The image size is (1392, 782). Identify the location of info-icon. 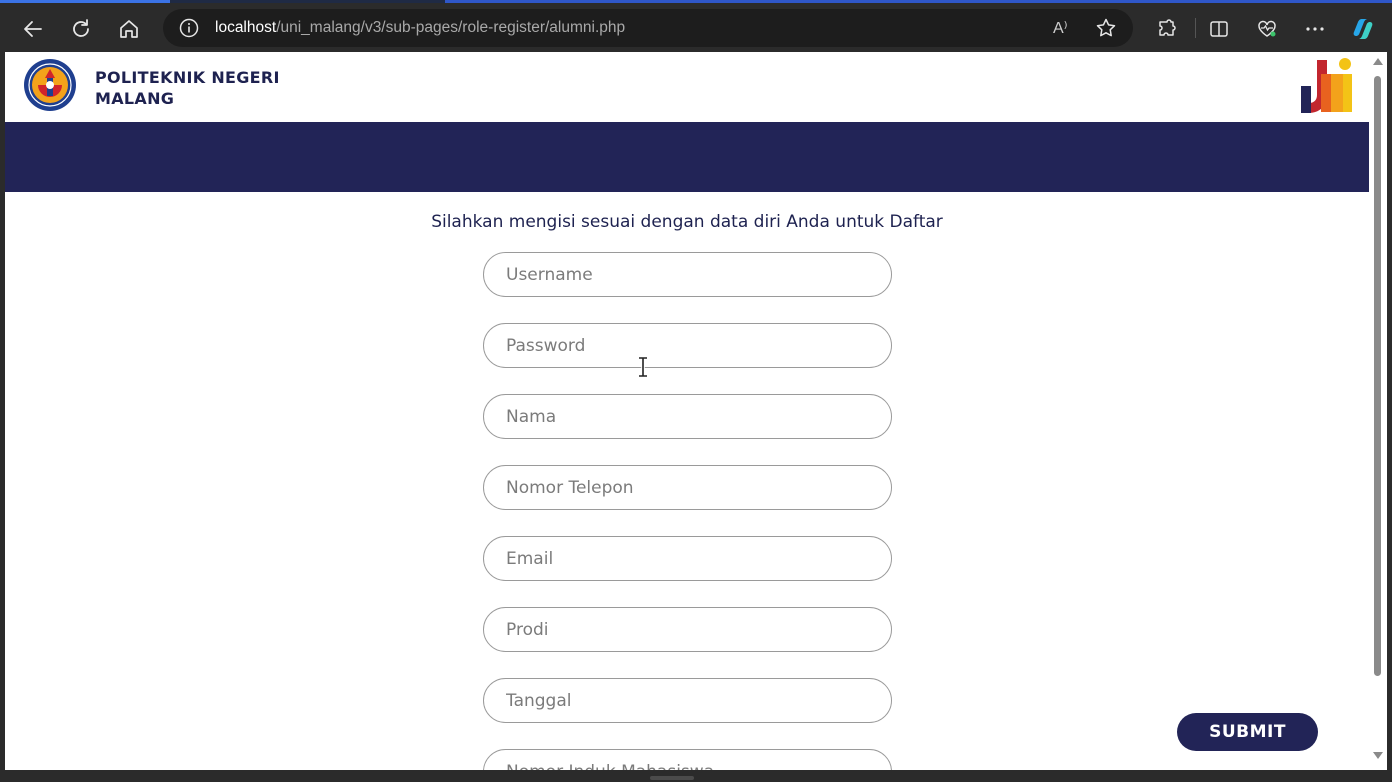
(189, 28).